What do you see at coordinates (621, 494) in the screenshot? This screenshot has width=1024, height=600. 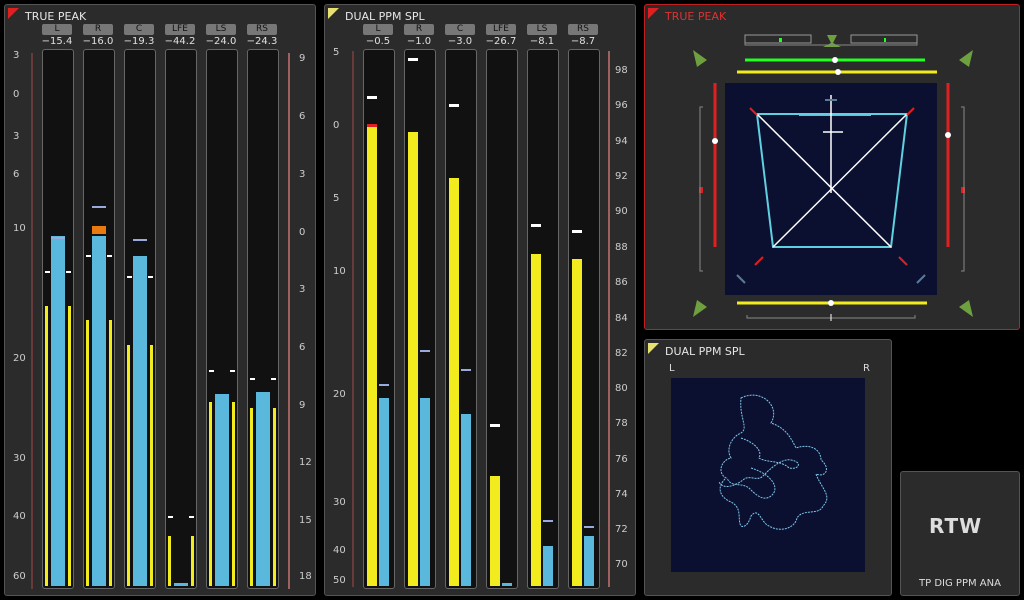 I see `scale-right-label: 74` at bounding box center [621, 494].